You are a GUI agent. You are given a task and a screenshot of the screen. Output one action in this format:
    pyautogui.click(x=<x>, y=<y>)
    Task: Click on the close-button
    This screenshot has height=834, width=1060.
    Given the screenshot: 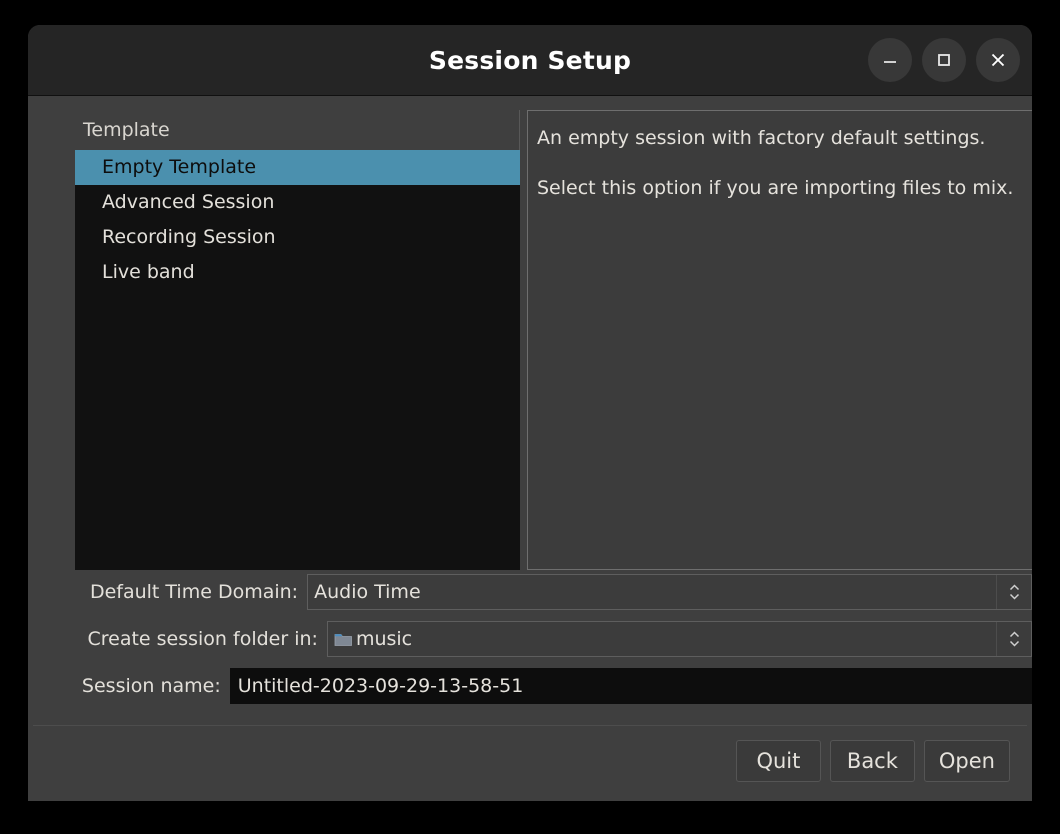 What is the action you would take?
    pyautogui.click(x=998, y=60)
    